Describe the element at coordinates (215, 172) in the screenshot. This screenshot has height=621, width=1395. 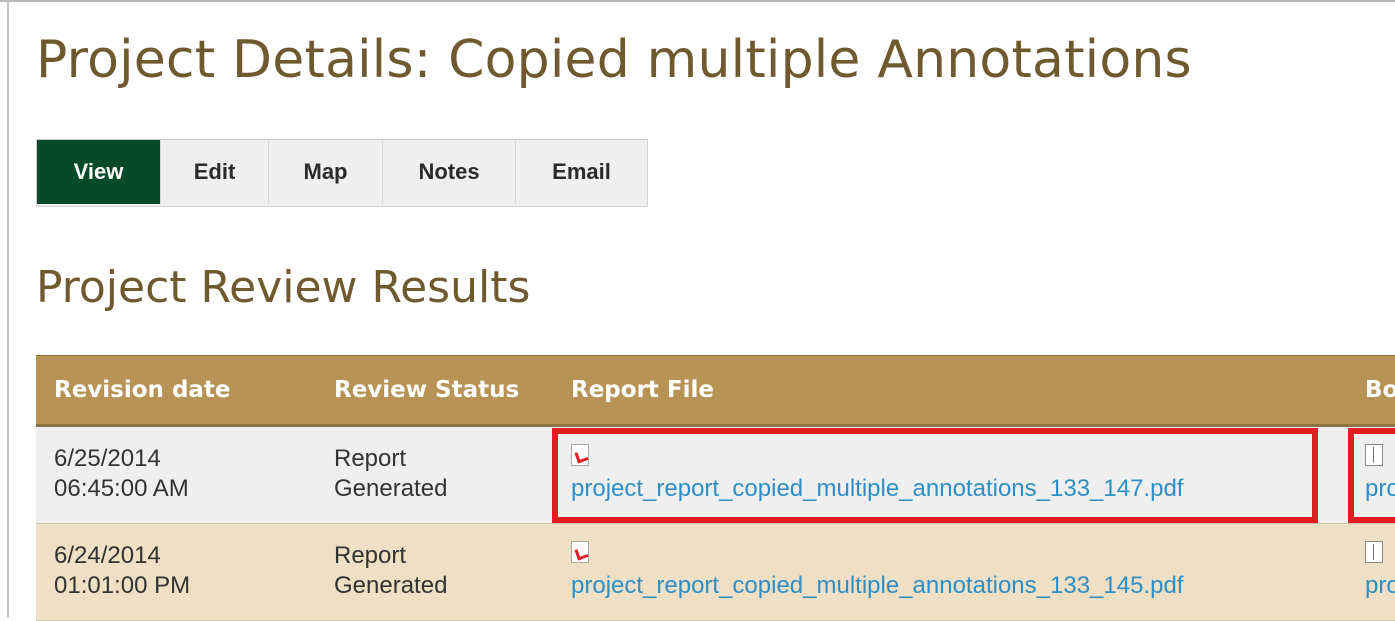
I see `tab-edit: Edit` at that location.